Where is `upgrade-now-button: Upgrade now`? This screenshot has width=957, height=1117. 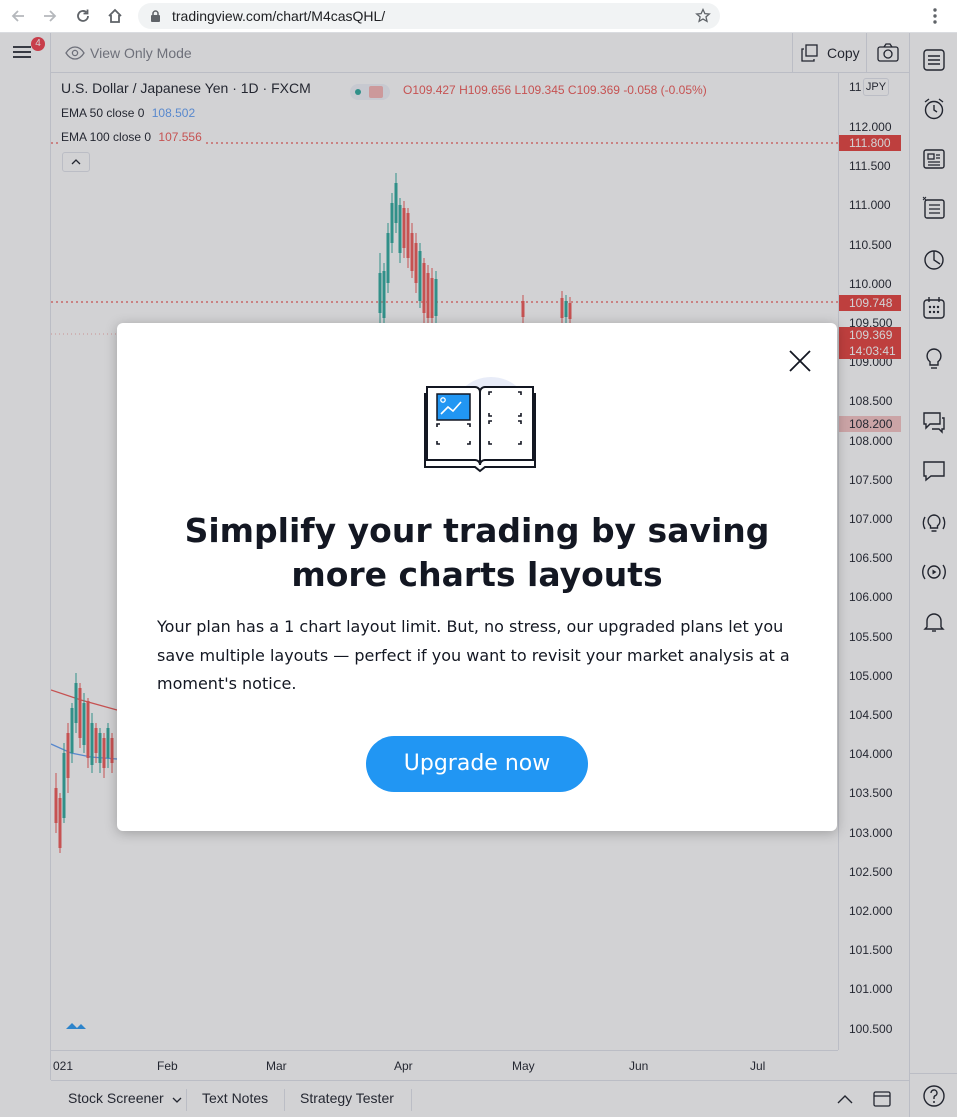 upgrade-now-button: Upgrade now is located at coordinates (477, 764).